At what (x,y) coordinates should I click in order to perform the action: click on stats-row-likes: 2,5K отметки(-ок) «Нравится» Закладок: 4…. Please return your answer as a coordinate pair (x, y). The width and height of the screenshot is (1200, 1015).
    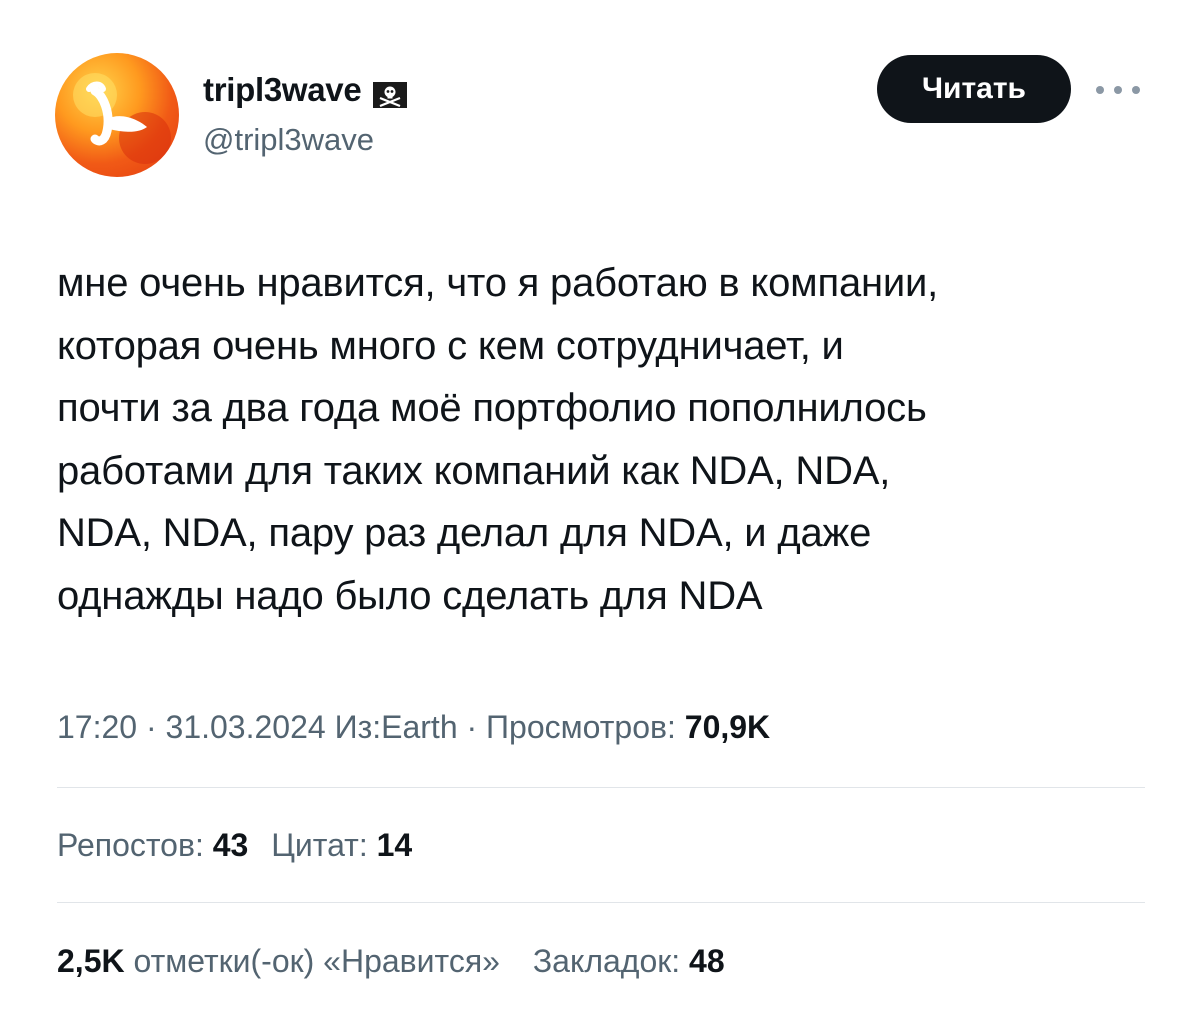
    Looking at the image, I should click on (391, 961).